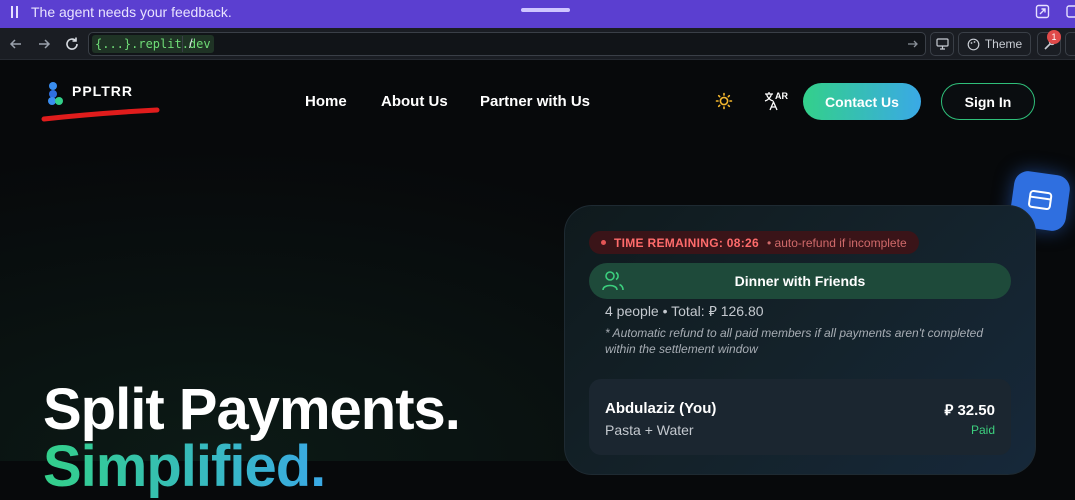  Describe the element at coordinates (131, 12) in the screenshot. I see `feedback-message: The agent needs your feedback.` at that location.